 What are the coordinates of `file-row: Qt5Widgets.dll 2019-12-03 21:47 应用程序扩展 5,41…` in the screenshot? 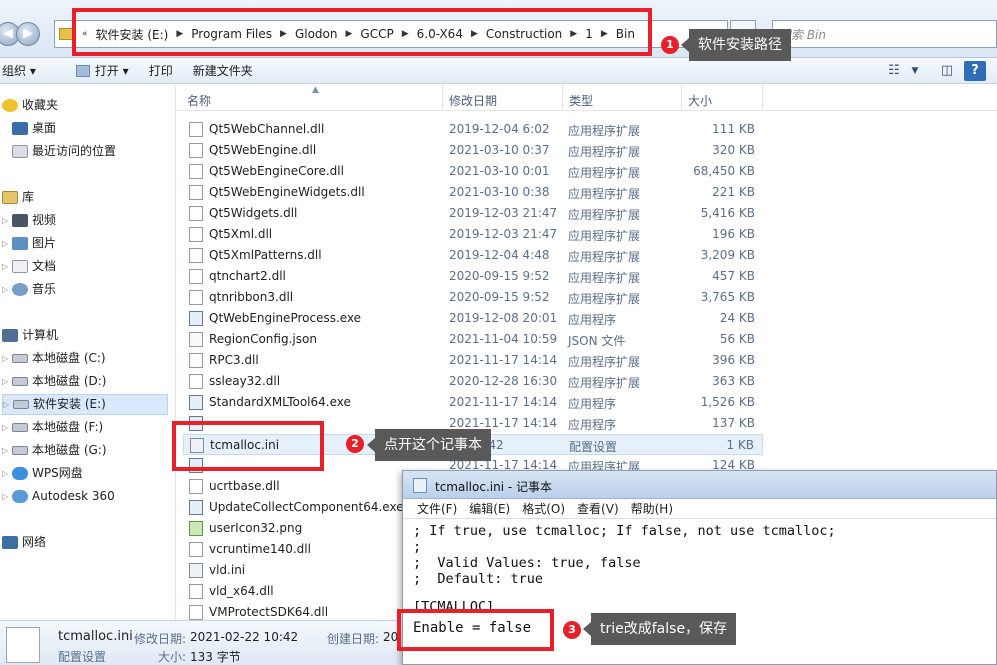 It's located at (473, 213).